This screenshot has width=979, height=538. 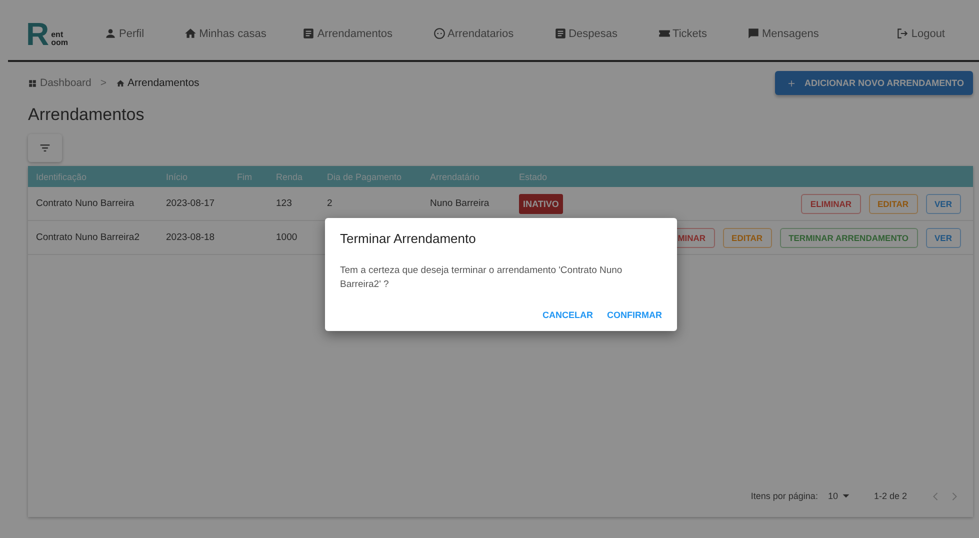 What do you see at coordinates (191, 203) in the screenshot?
I see `table-cell-text: 2023-08-17` at bounding box center [191, 203].